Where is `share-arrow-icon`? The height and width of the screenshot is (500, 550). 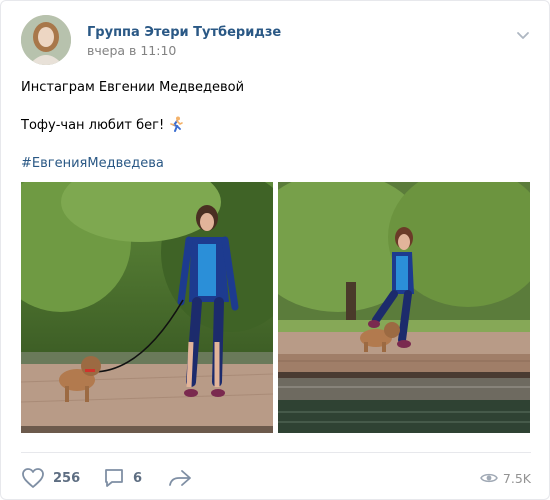 share-arrow-icon is located at coordinates (180, 478).